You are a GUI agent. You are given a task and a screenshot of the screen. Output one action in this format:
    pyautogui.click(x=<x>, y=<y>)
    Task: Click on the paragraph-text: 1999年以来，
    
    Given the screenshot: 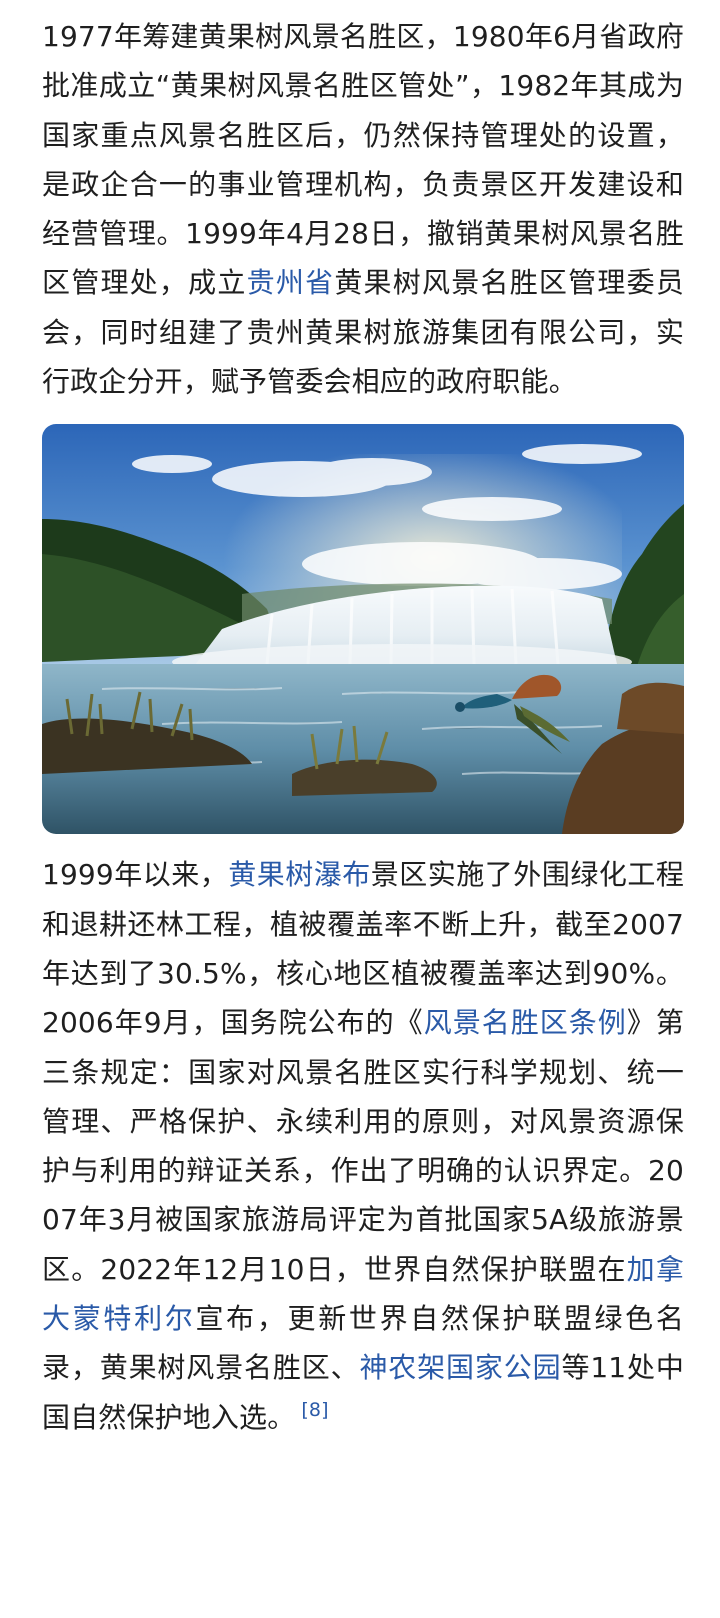 What is the action you would take?
    pyautogui.click(x=135, y=875)
    